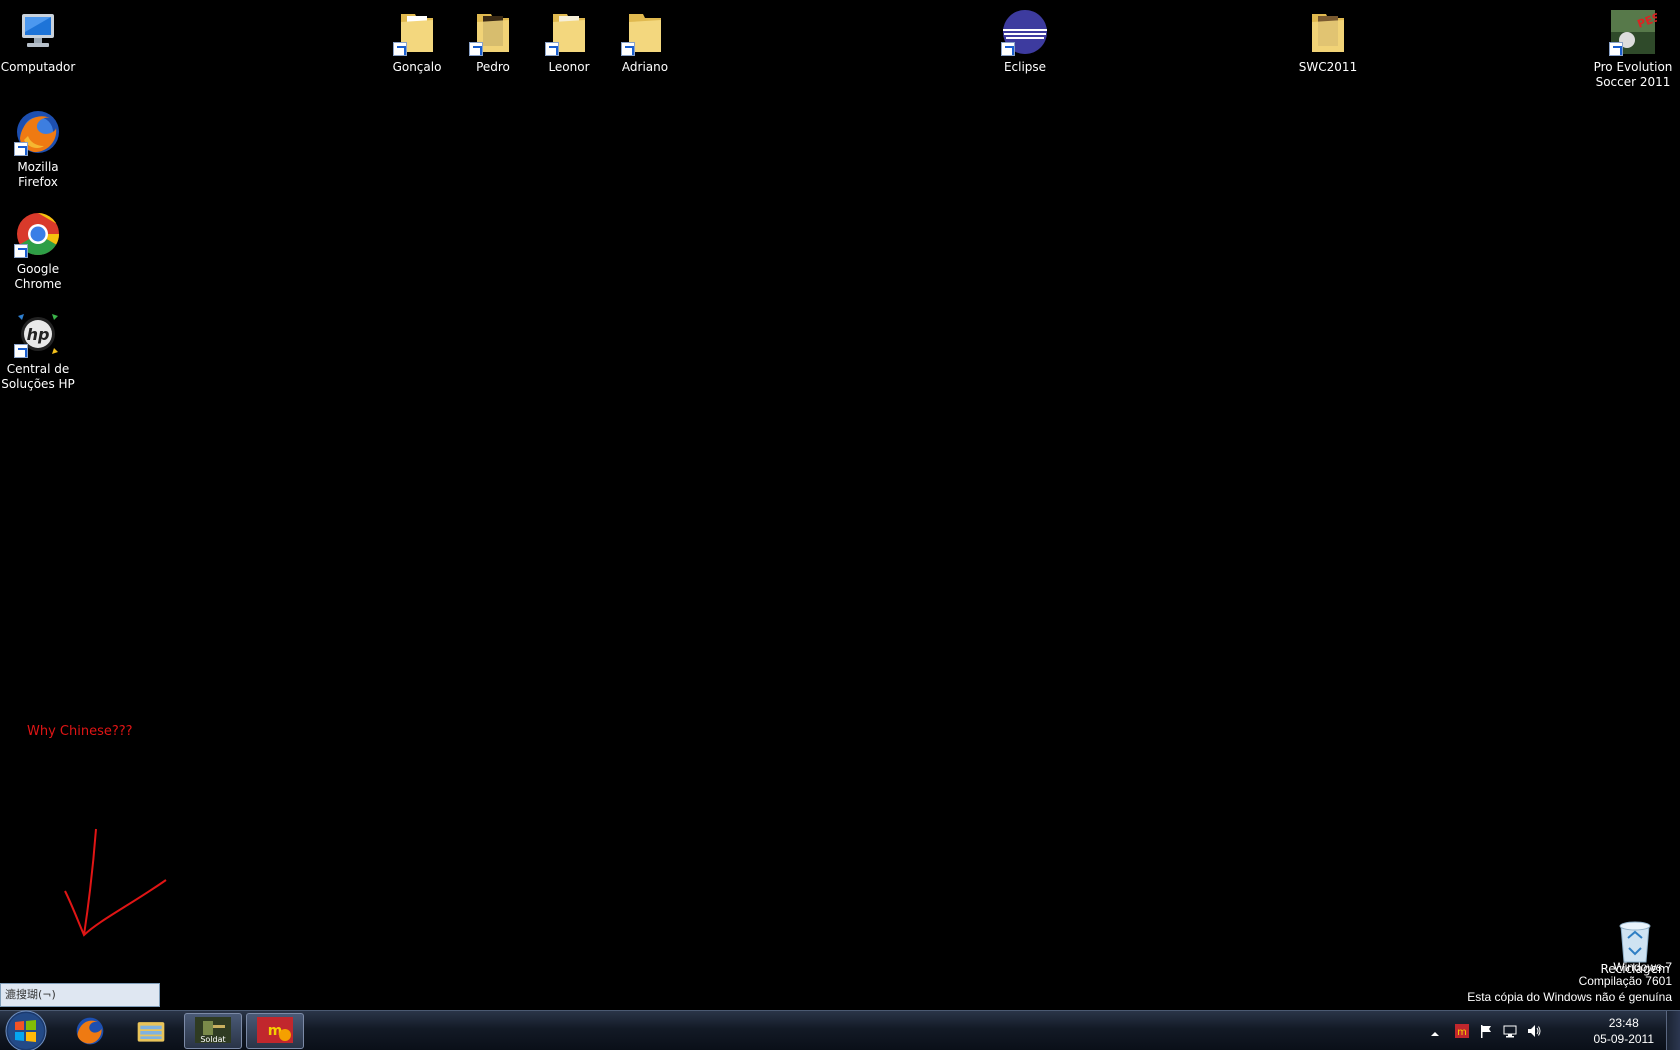 Image resolution: width=1680 pixels, height=1050 pixels. What do you see at coordinates (840, 1030) in the screenshot?
I see `taskbar: Soldat m m 23:48 05-09-2011` at bounding box center [840, 1030].